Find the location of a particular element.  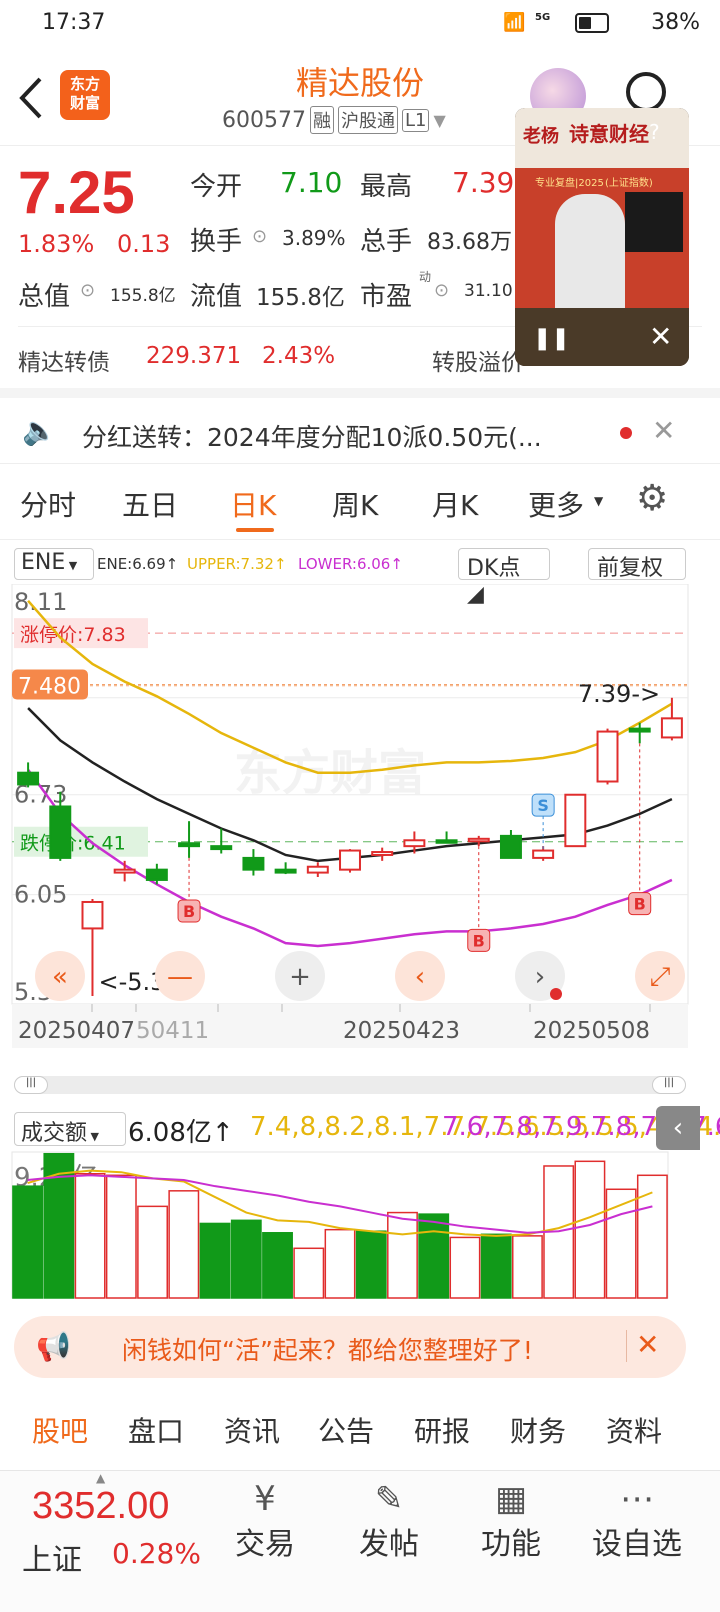

notice-bar: 🔈 分红送转：2024年度分配10派0.50元(... ✕ is located at coordinates (360, 426).